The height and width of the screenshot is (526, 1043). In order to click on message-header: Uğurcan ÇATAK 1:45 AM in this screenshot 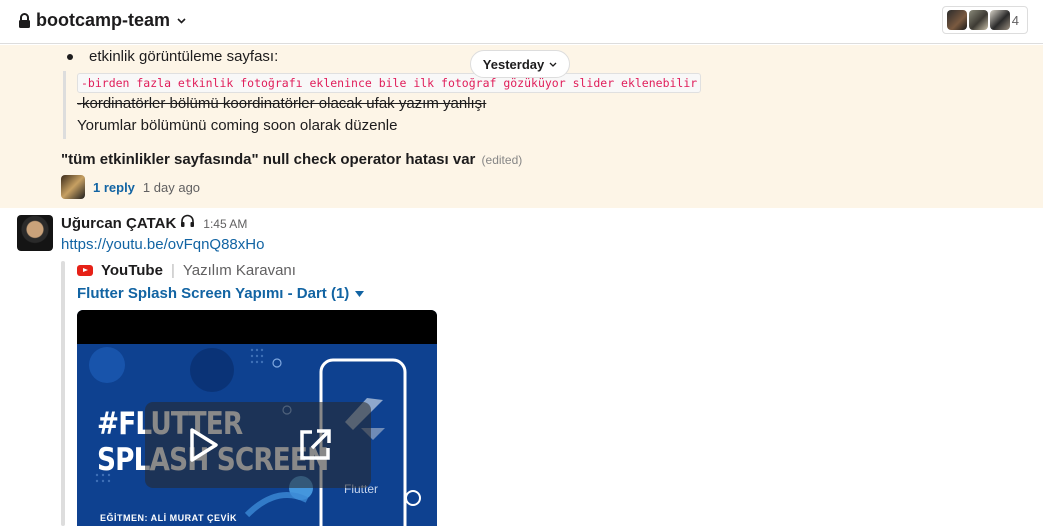, I will do `click(154, 223)`.